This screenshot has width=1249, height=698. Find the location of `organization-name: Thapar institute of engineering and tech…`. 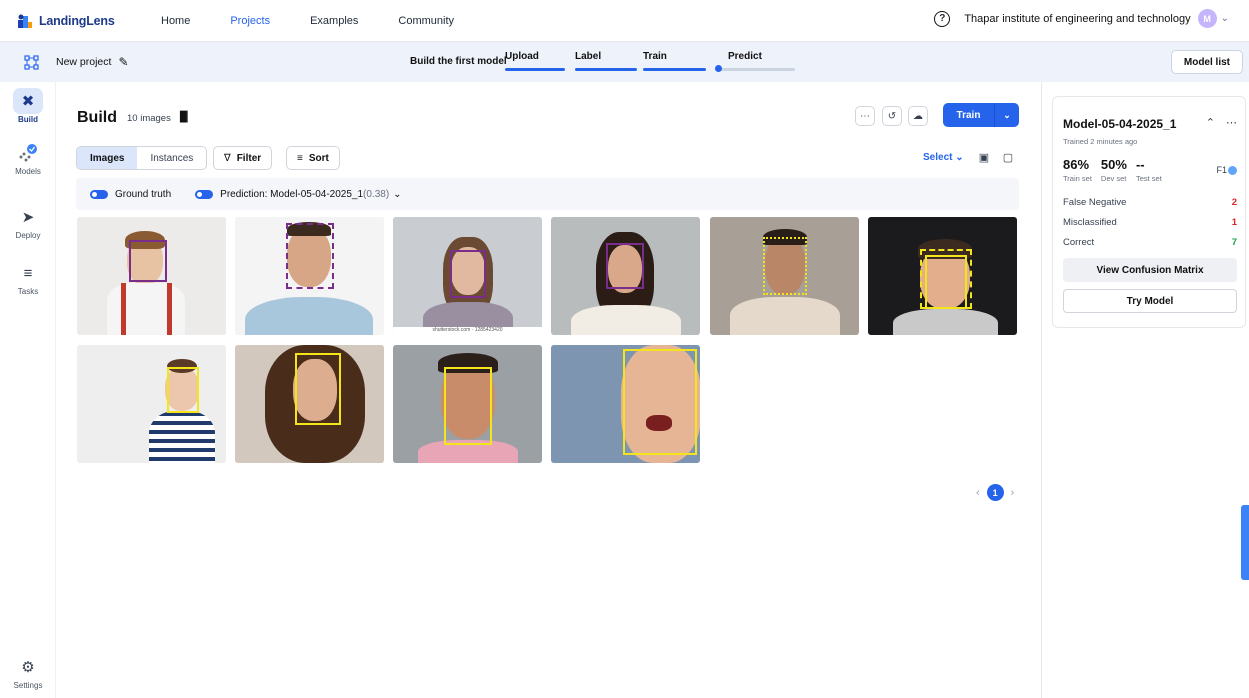

organization-name: Thapar institute of engineering and tech… is located at coordinates (1077, 19).